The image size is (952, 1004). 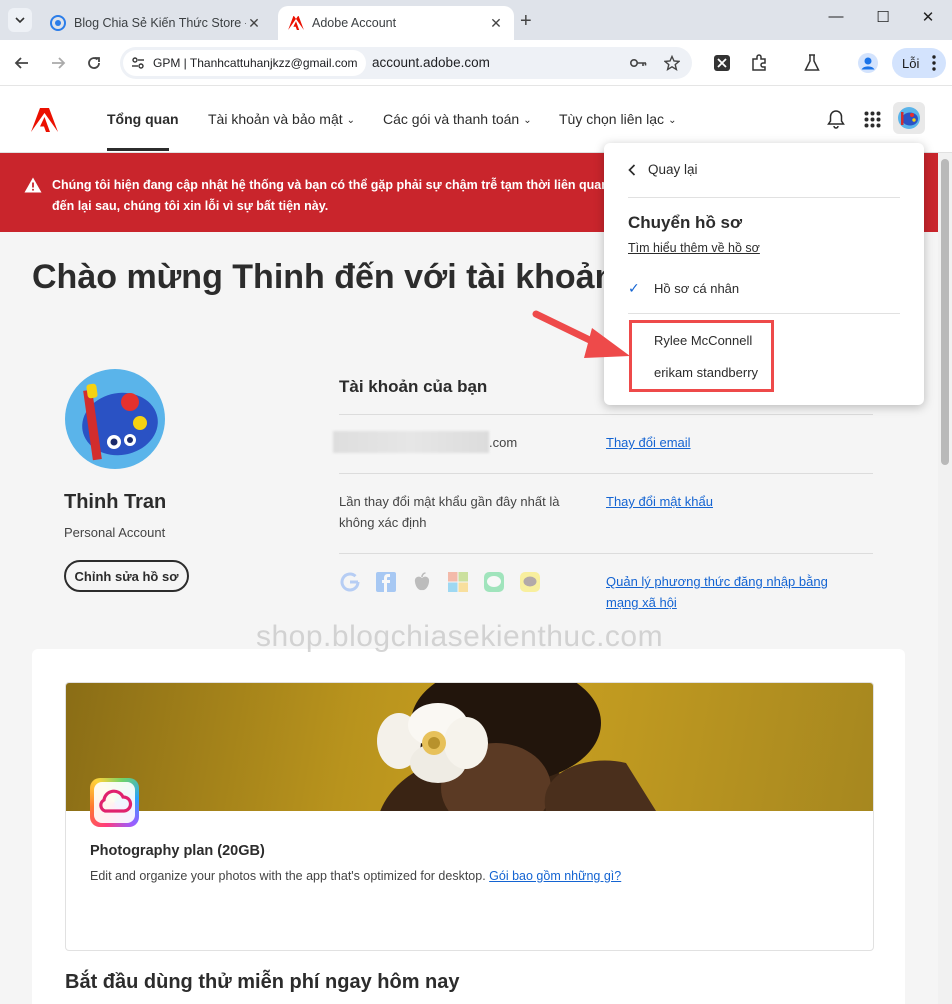 I want to click on google-icon, so click(x=350, y=582).